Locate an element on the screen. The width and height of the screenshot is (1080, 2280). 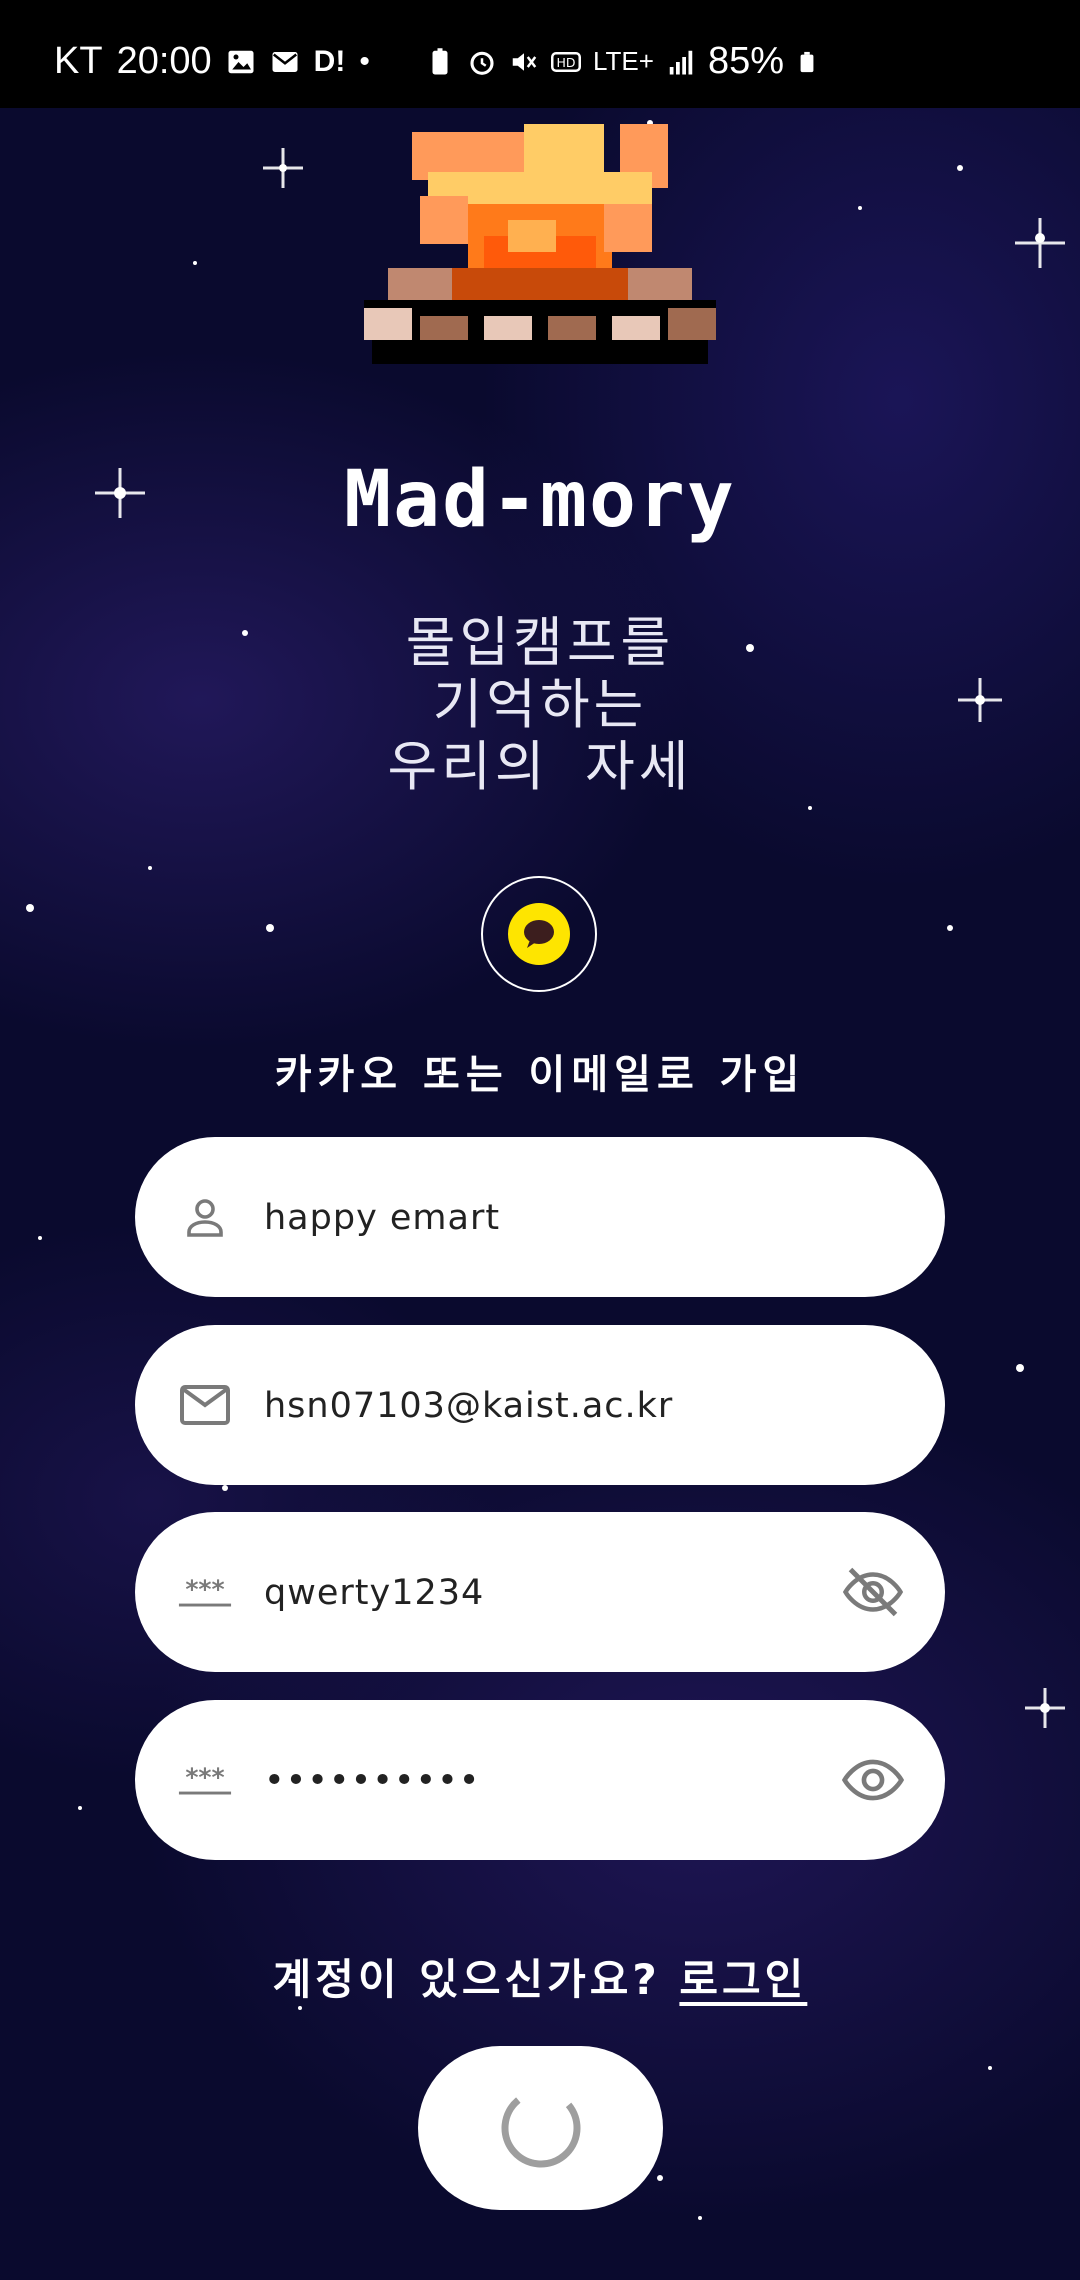
login-link: 로그인 is located at coordinates (743, 1979).